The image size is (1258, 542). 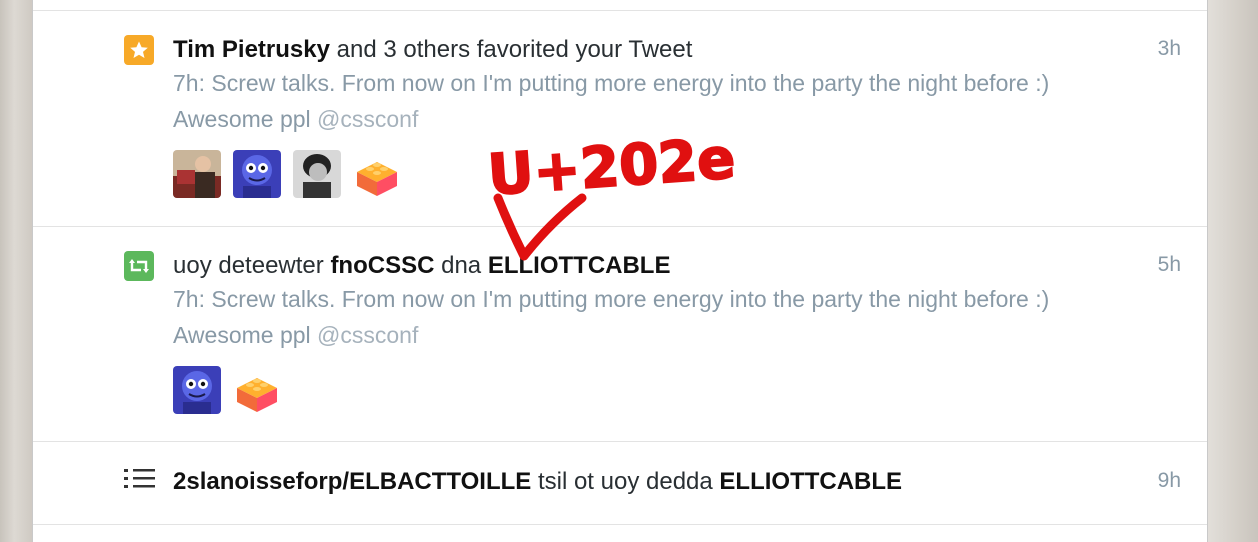 What do you see at coordinates (139, 266) in the screenshot?
I see `retweet-icon` at bounding box center [139, 266].